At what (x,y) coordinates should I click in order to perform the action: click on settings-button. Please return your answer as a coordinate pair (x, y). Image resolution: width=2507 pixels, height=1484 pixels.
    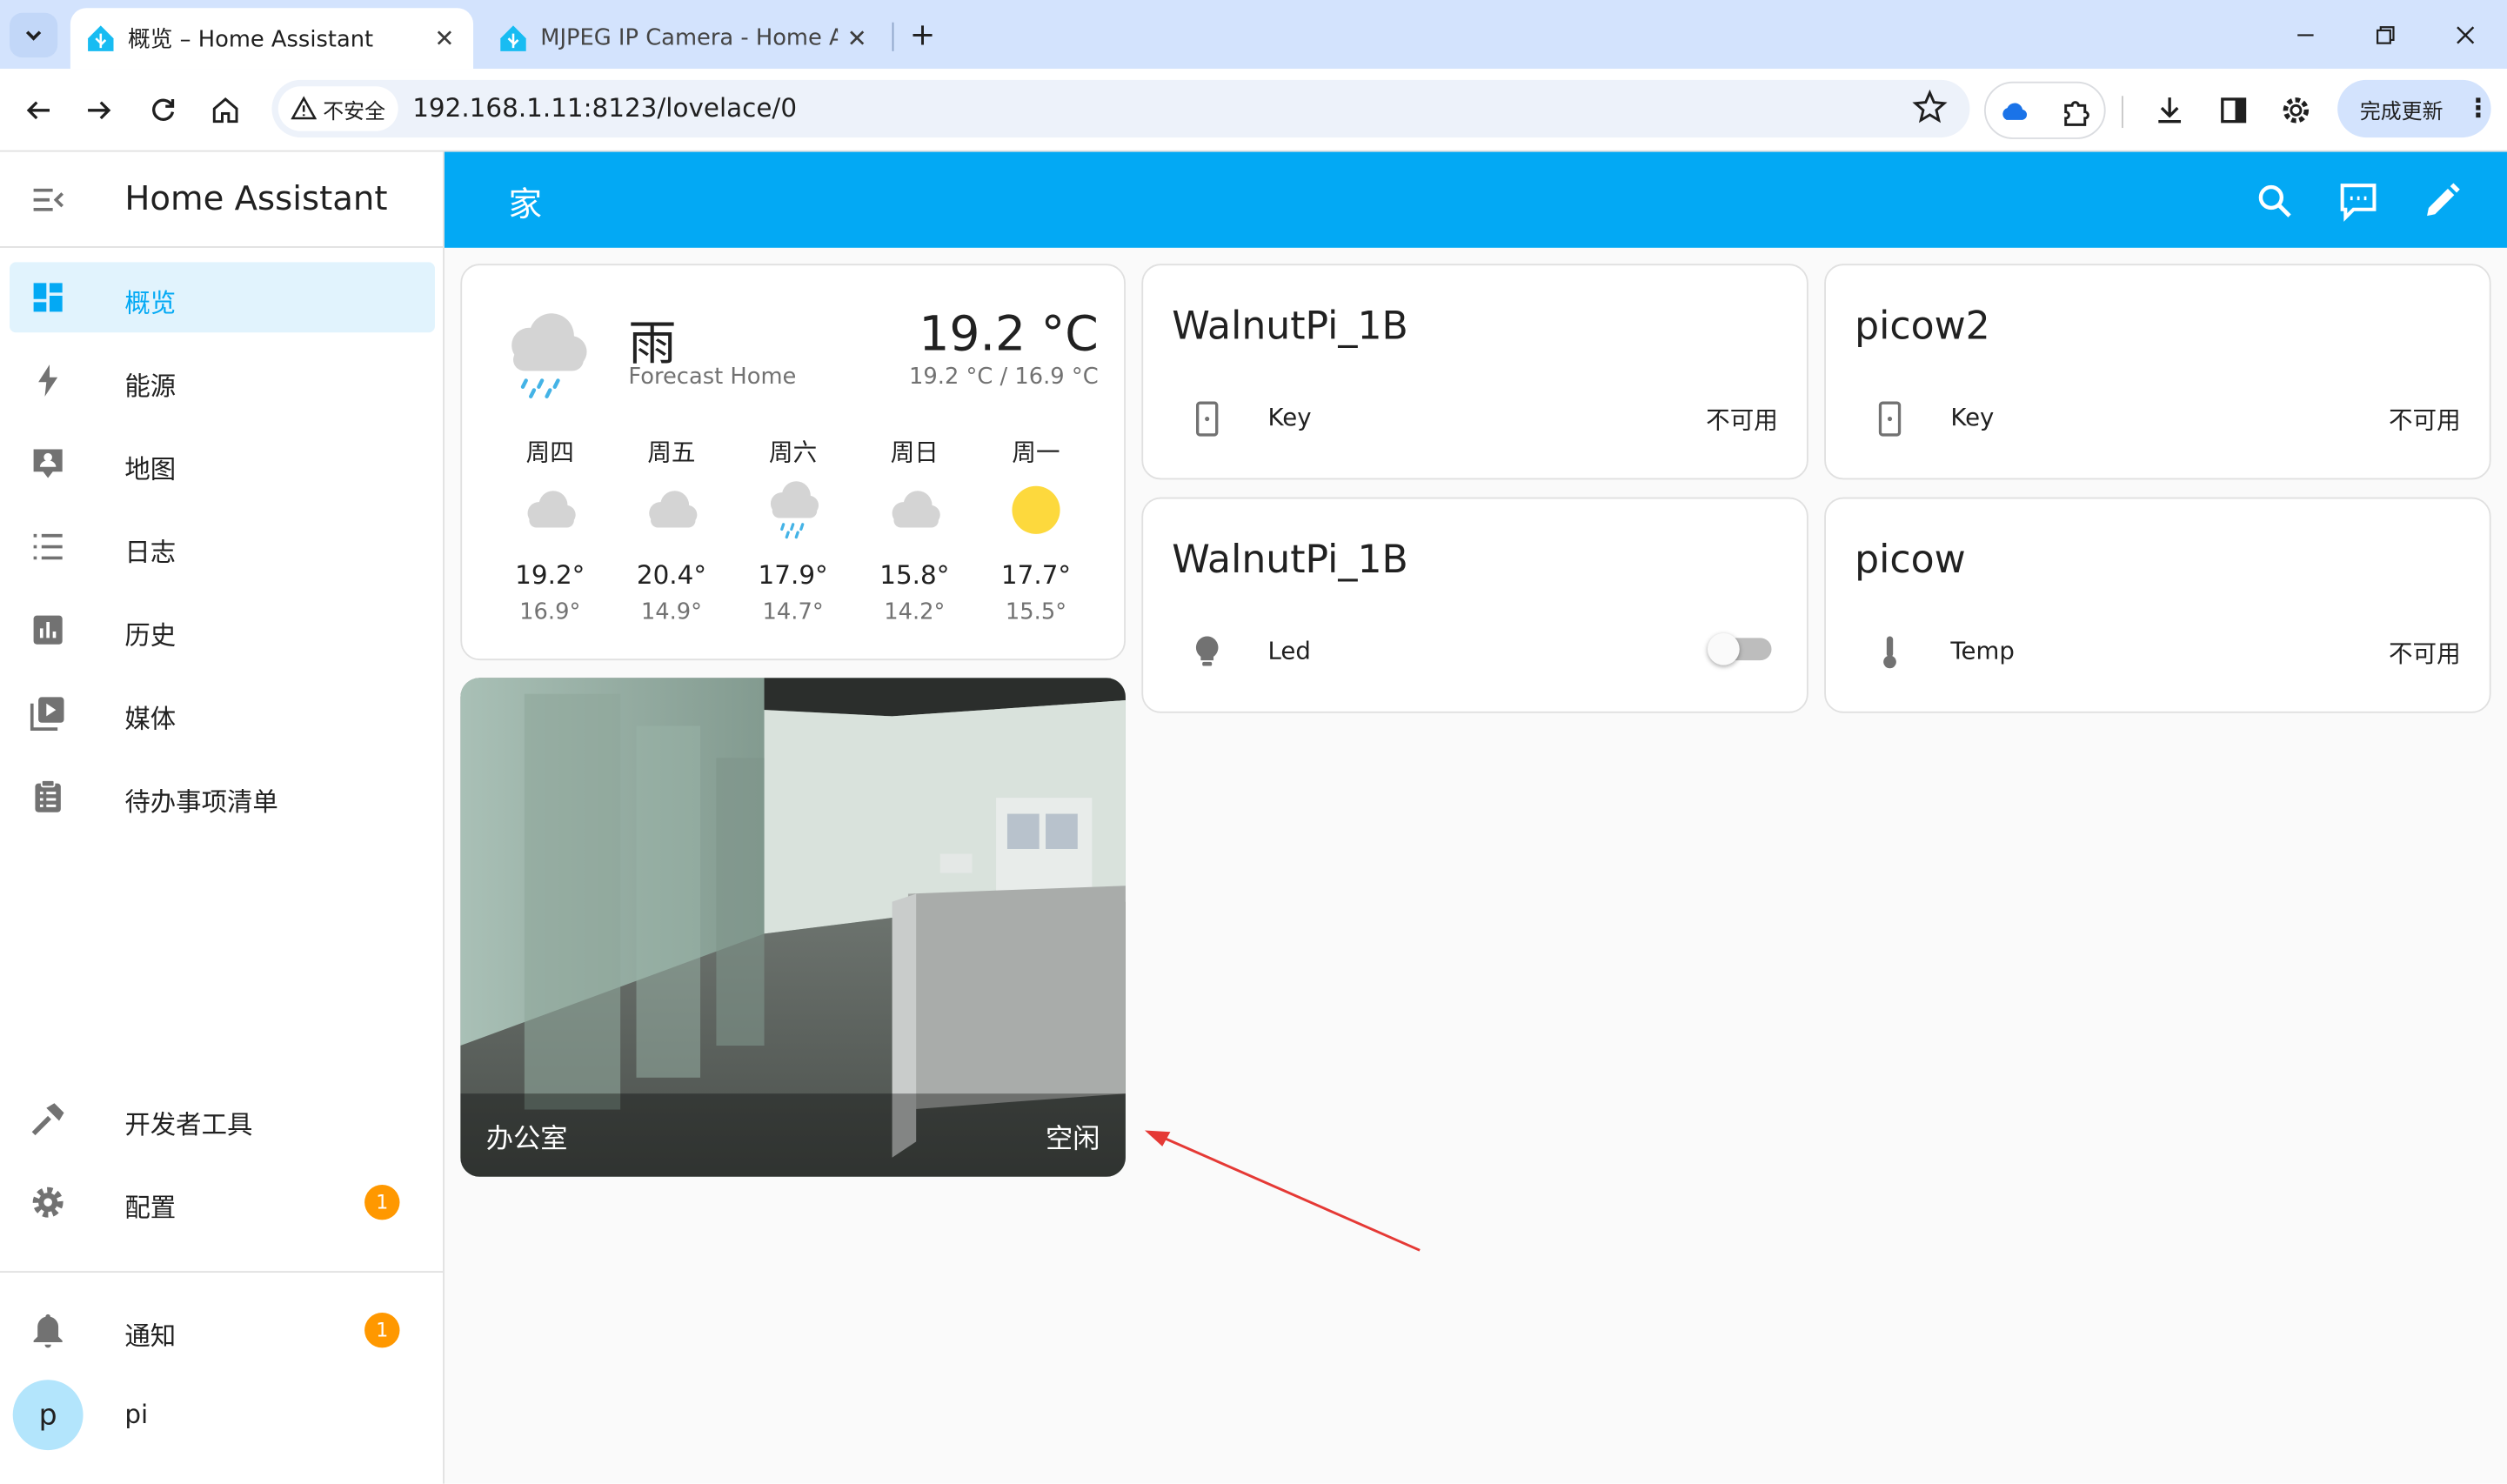
    Looking at the image, I should click on (2296, 110).